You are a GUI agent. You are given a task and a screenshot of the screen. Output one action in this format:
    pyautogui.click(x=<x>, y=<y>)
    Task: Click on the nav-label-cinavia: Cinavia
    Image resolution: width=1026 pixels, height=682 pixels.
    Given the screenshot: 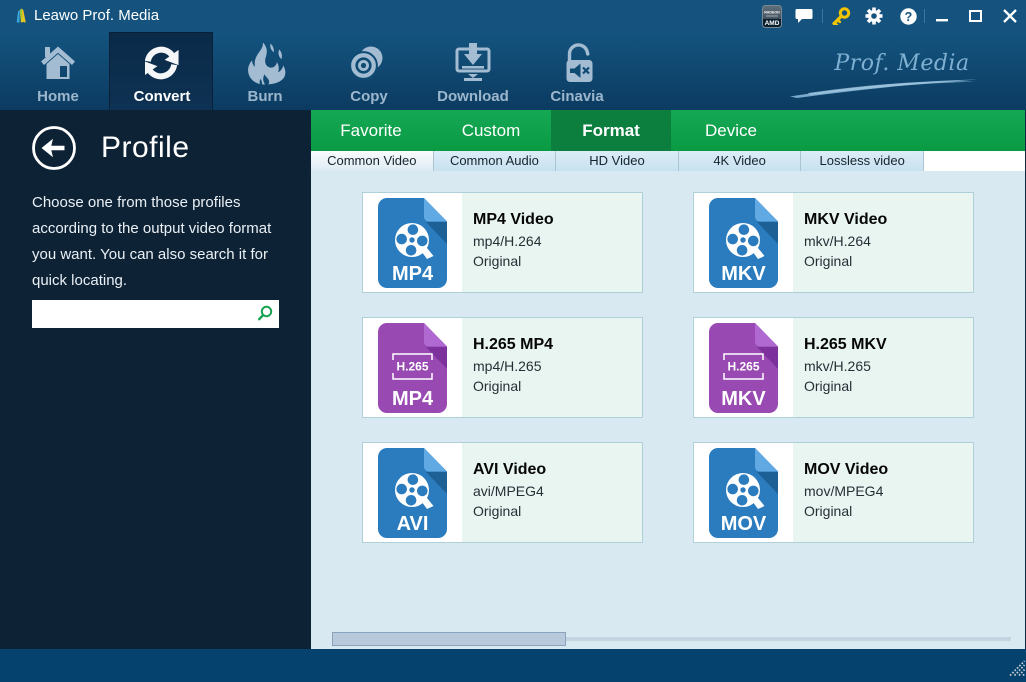 What is the action you would take?
    pyautogui.click(x=577, y=96)
    